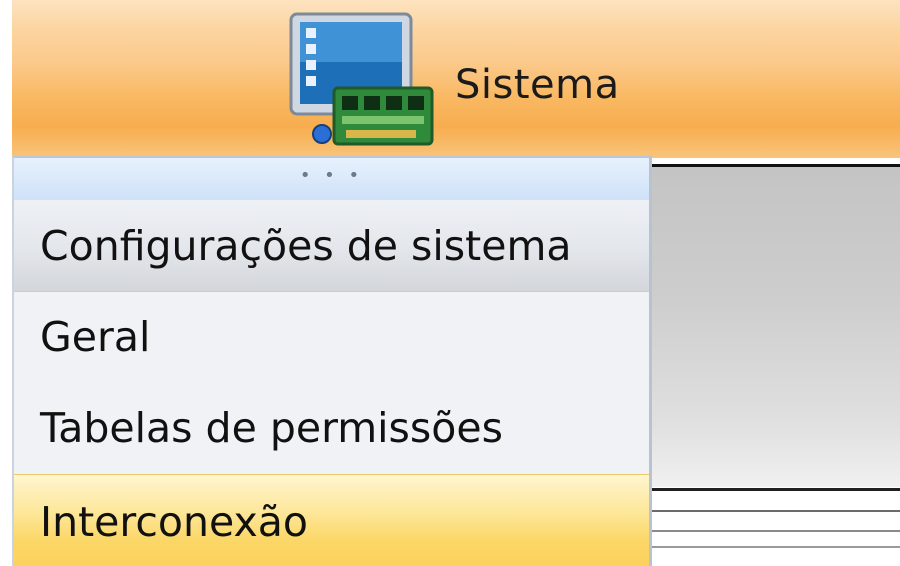 This screenshot has height=566, width=900. Describe the element at coordinates (6, 283) in the screenshot. I see `left-edge` at that location.